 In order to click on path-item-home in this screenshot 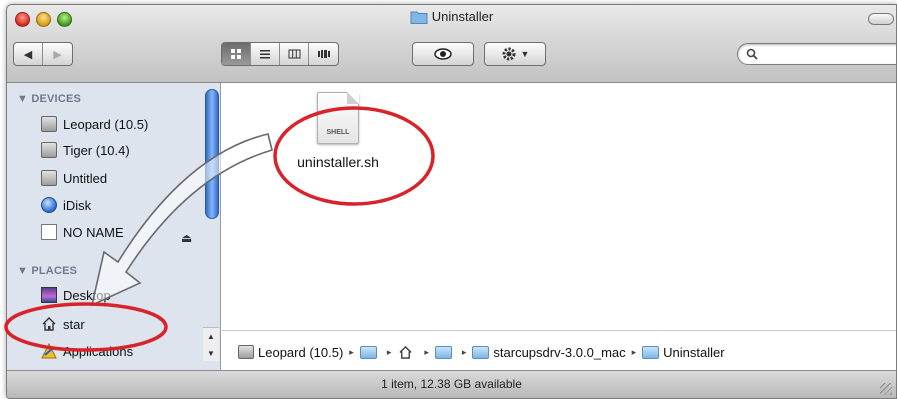, I will do `click(407, 352)`.